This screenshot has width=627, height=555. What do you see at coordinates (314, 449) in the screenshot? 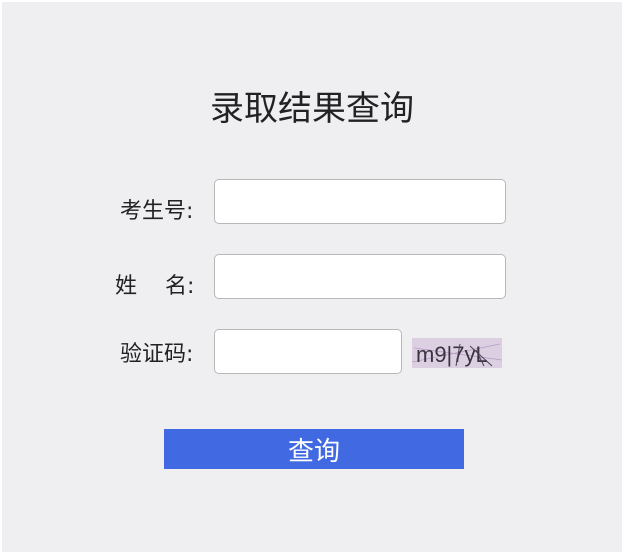
I see `query-button: 查询` at bounding box center [314, 449].